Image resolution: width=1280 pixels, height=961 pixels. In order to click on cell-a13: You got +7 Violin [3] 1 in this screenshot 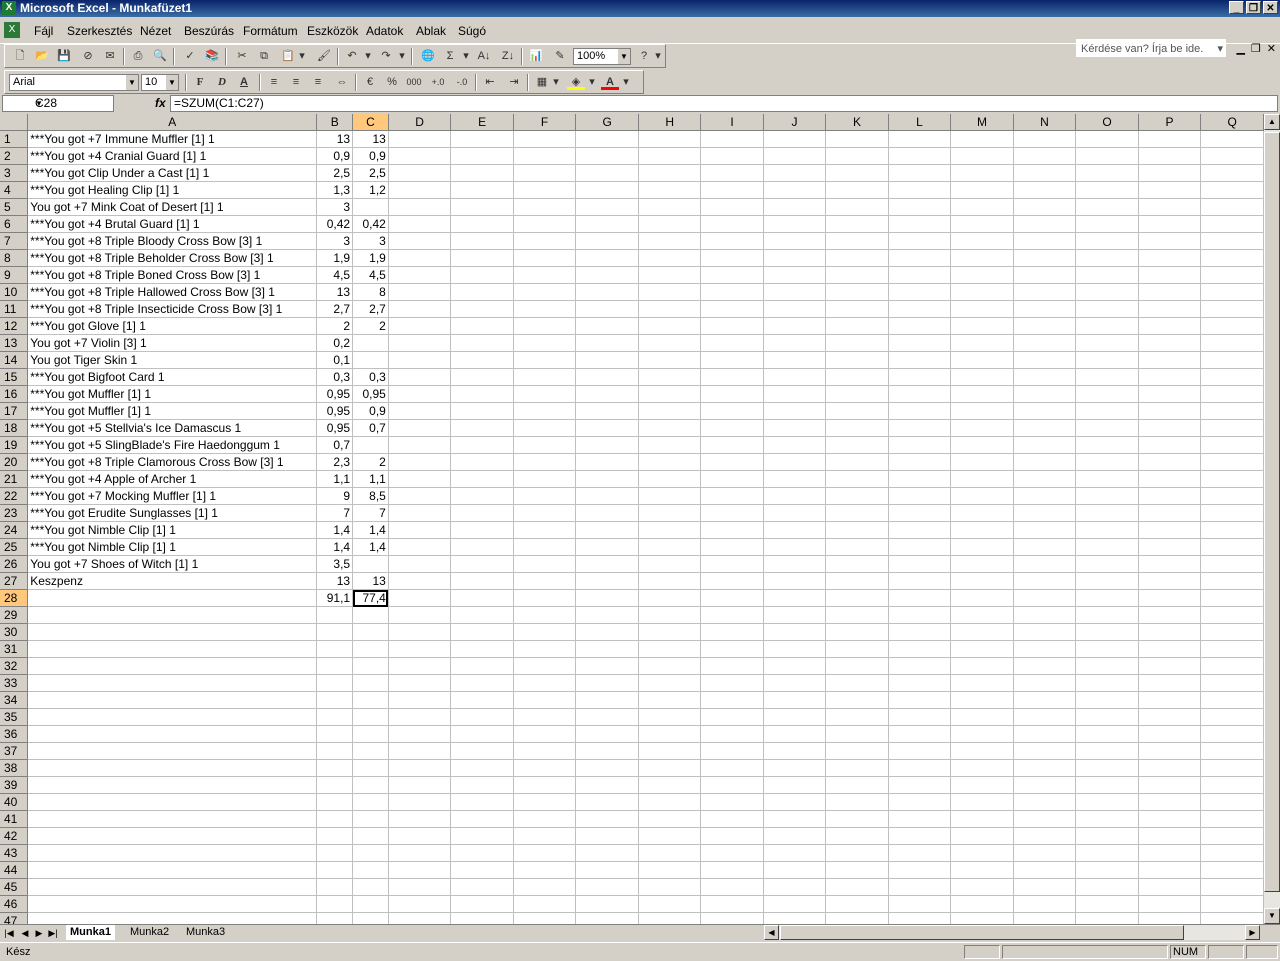, I will do `click(172, 343)`.